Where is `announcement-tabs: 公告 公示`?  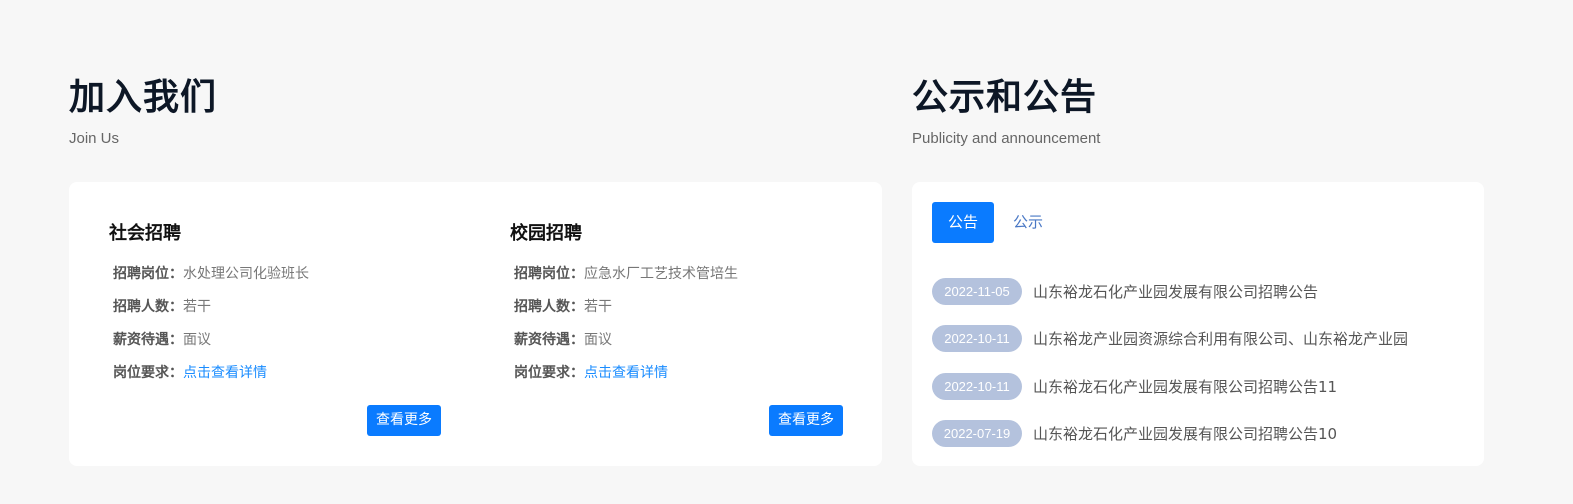
announcement-tabs: 公告 公示 is located at coordinates (997, 222).